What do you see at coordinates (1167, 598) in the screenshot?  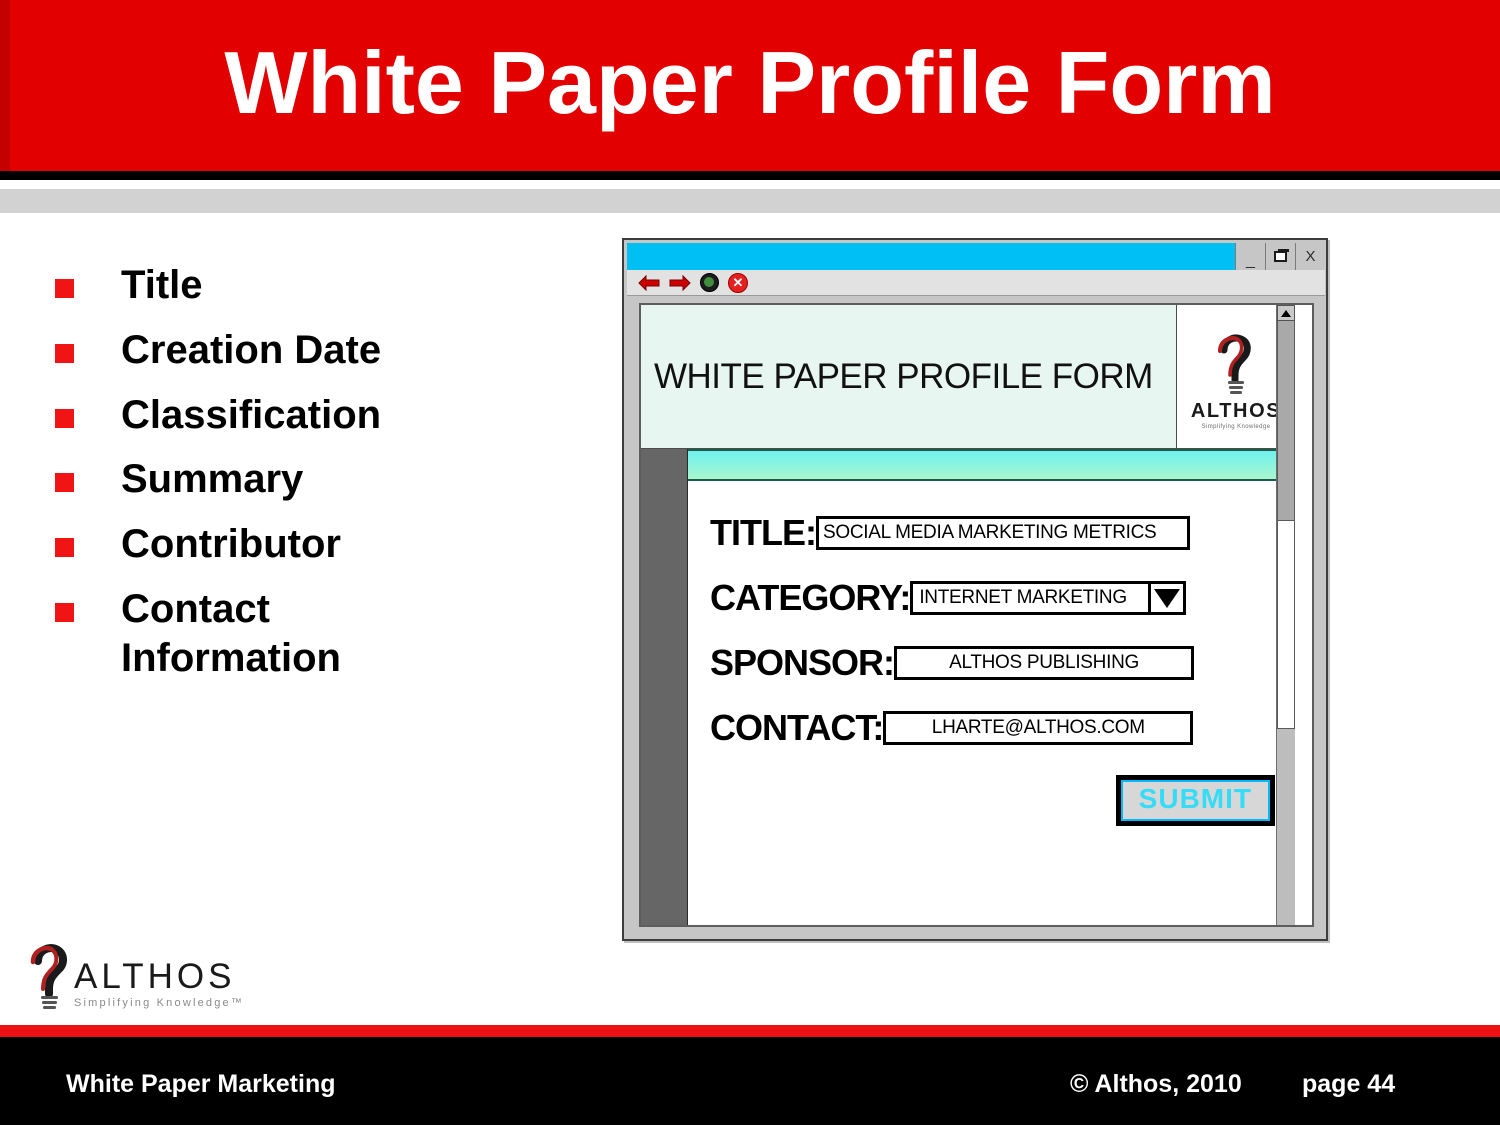 I see `chevron-down-icon` at bounding box center [1167, 598].